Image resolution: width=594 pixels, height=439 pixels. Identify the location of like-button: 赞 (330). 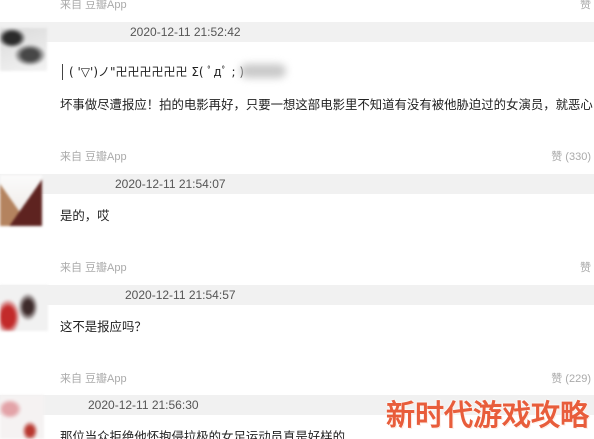
(571, 157).